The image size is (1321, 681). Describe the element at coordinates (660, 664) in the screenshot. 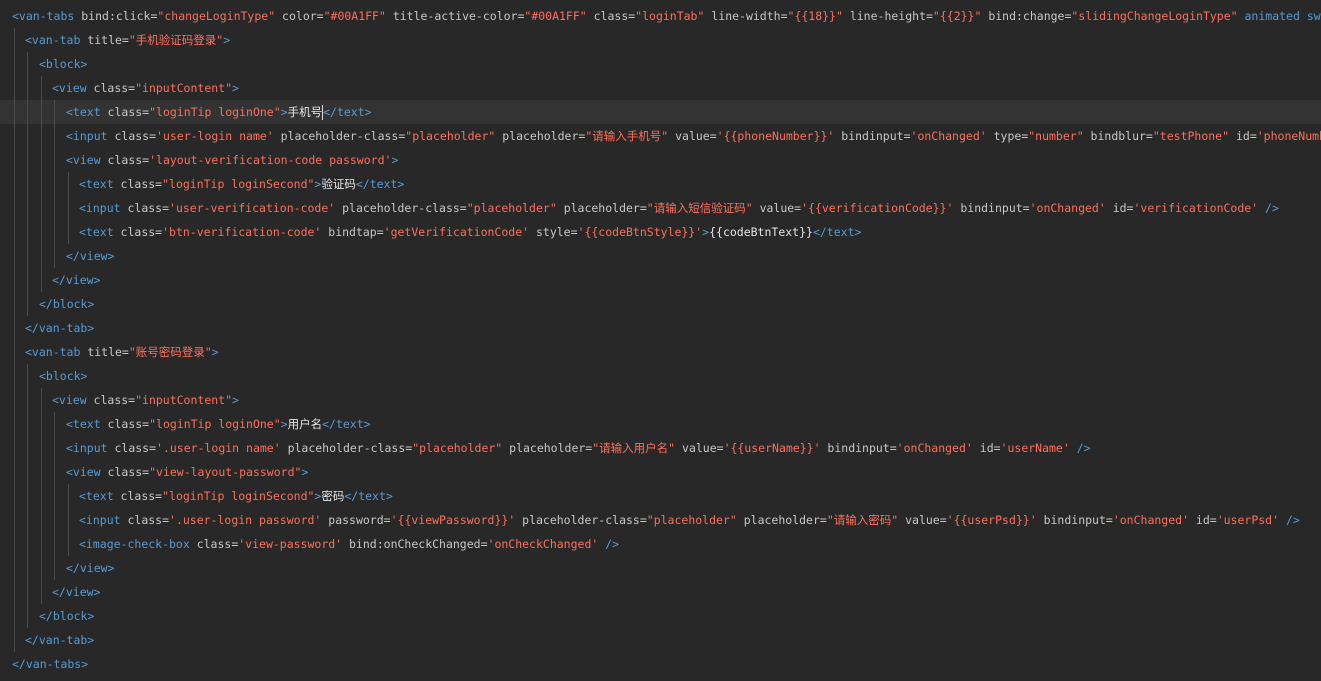

I see `code-line: </van-tabs>` at that location.